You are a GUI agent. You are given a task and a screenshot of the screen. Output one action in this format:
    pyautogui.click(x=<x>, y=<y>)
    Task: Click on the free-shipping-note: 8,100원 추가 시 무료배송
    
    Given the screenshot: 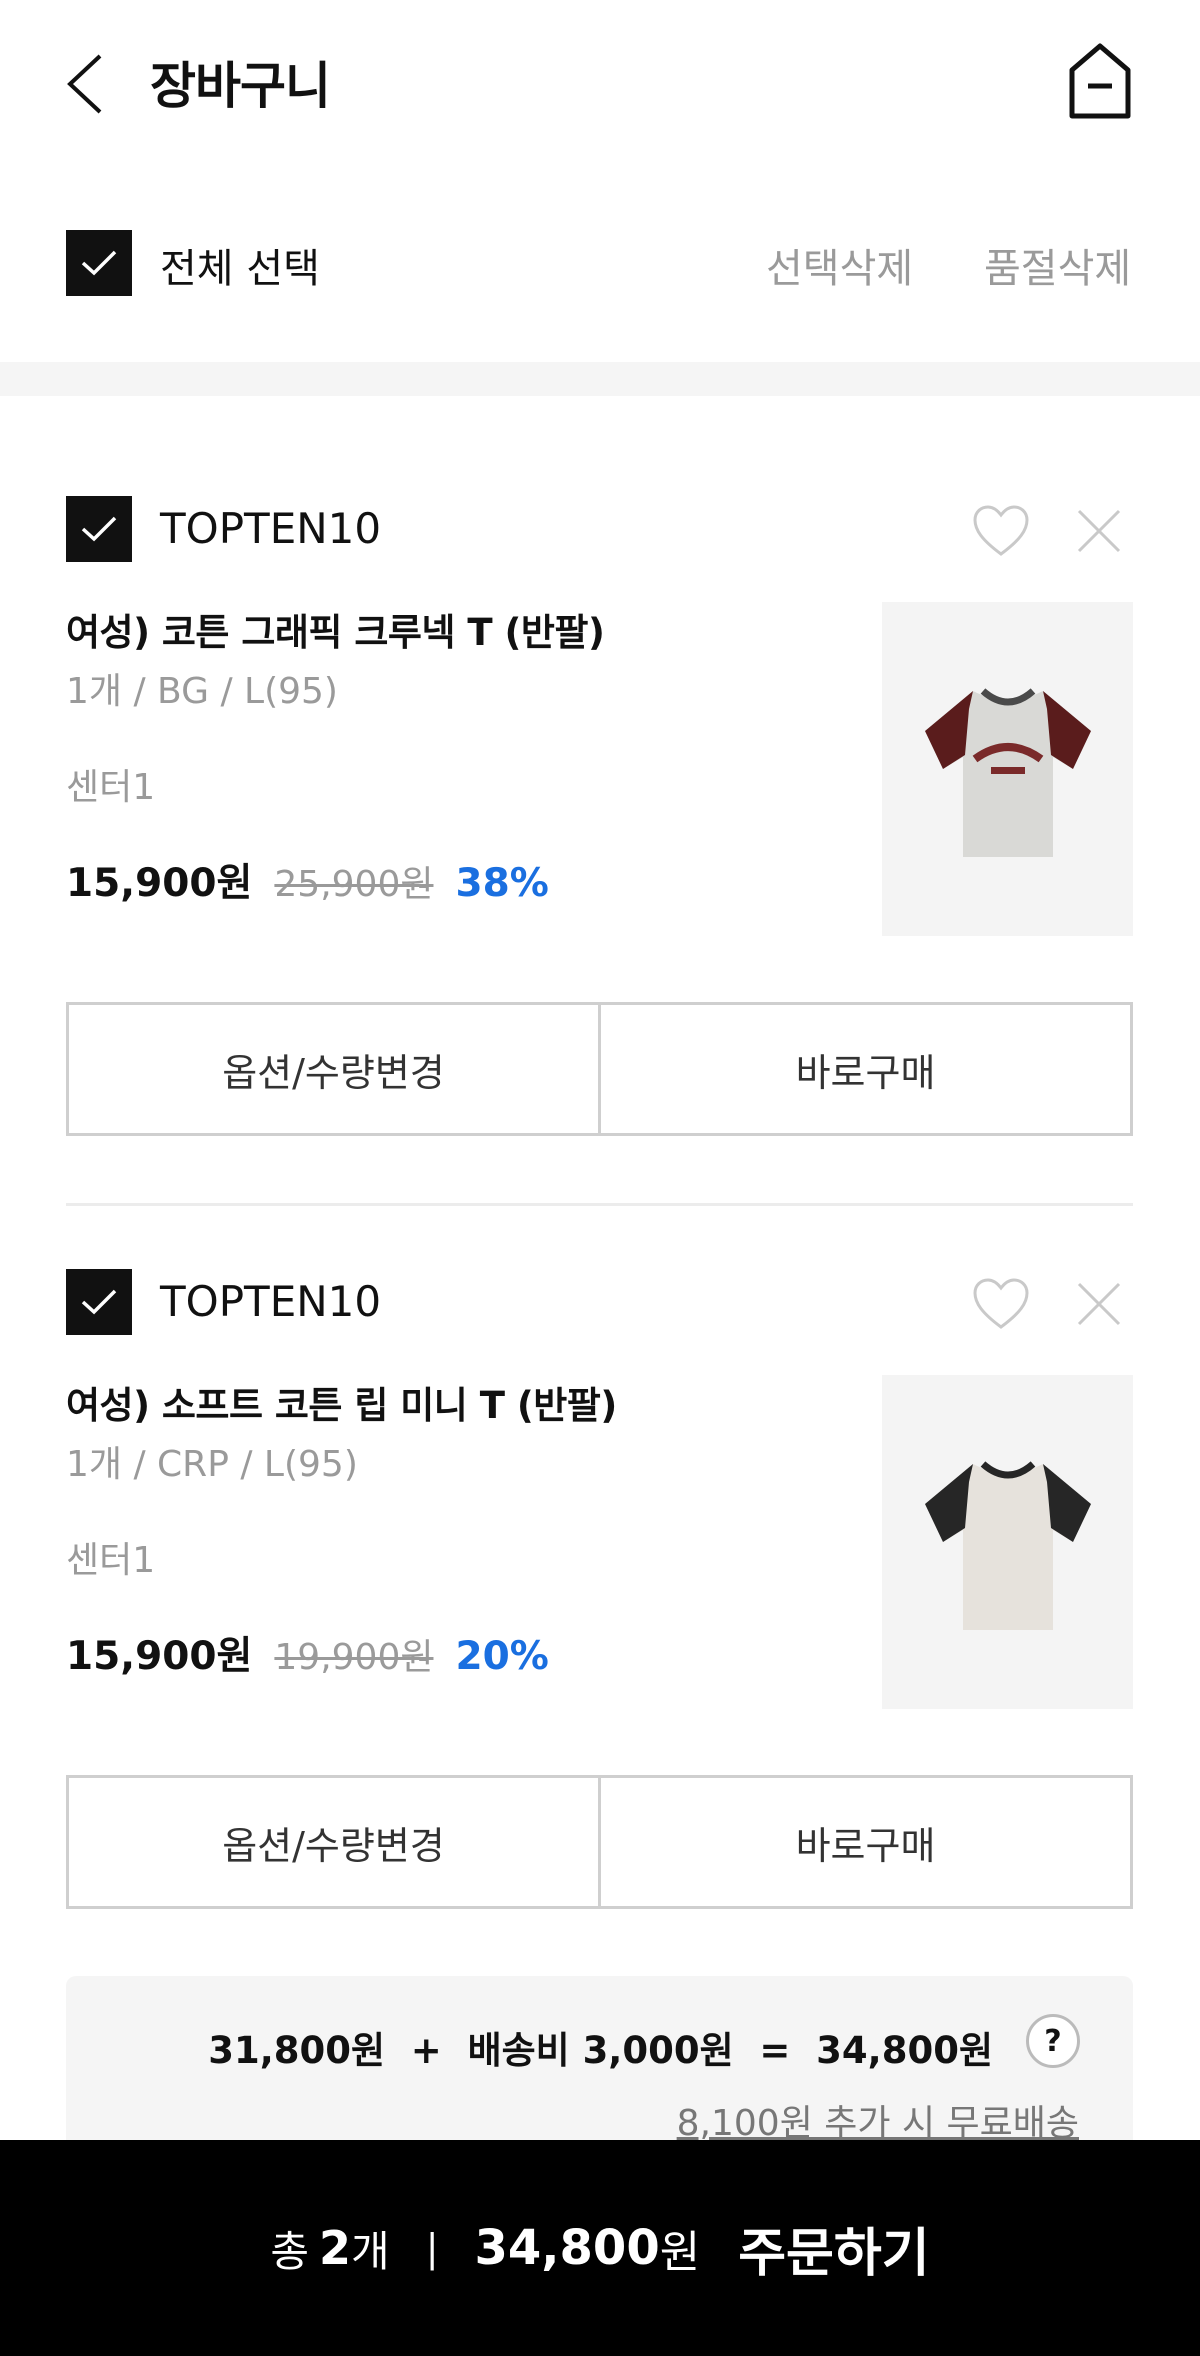 What is the action you would take?
    pyautogui.click(x=877, y=2123)
    